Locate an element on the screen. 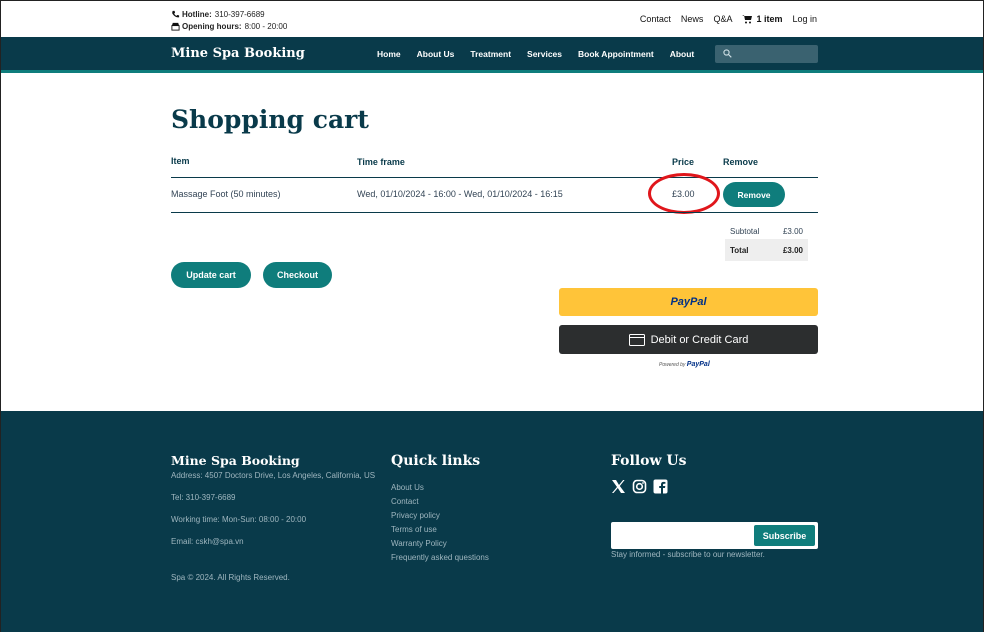 This screenshot has height=632, width=984. subtotal-value: £3.00 is located at coordinates (792, 231).